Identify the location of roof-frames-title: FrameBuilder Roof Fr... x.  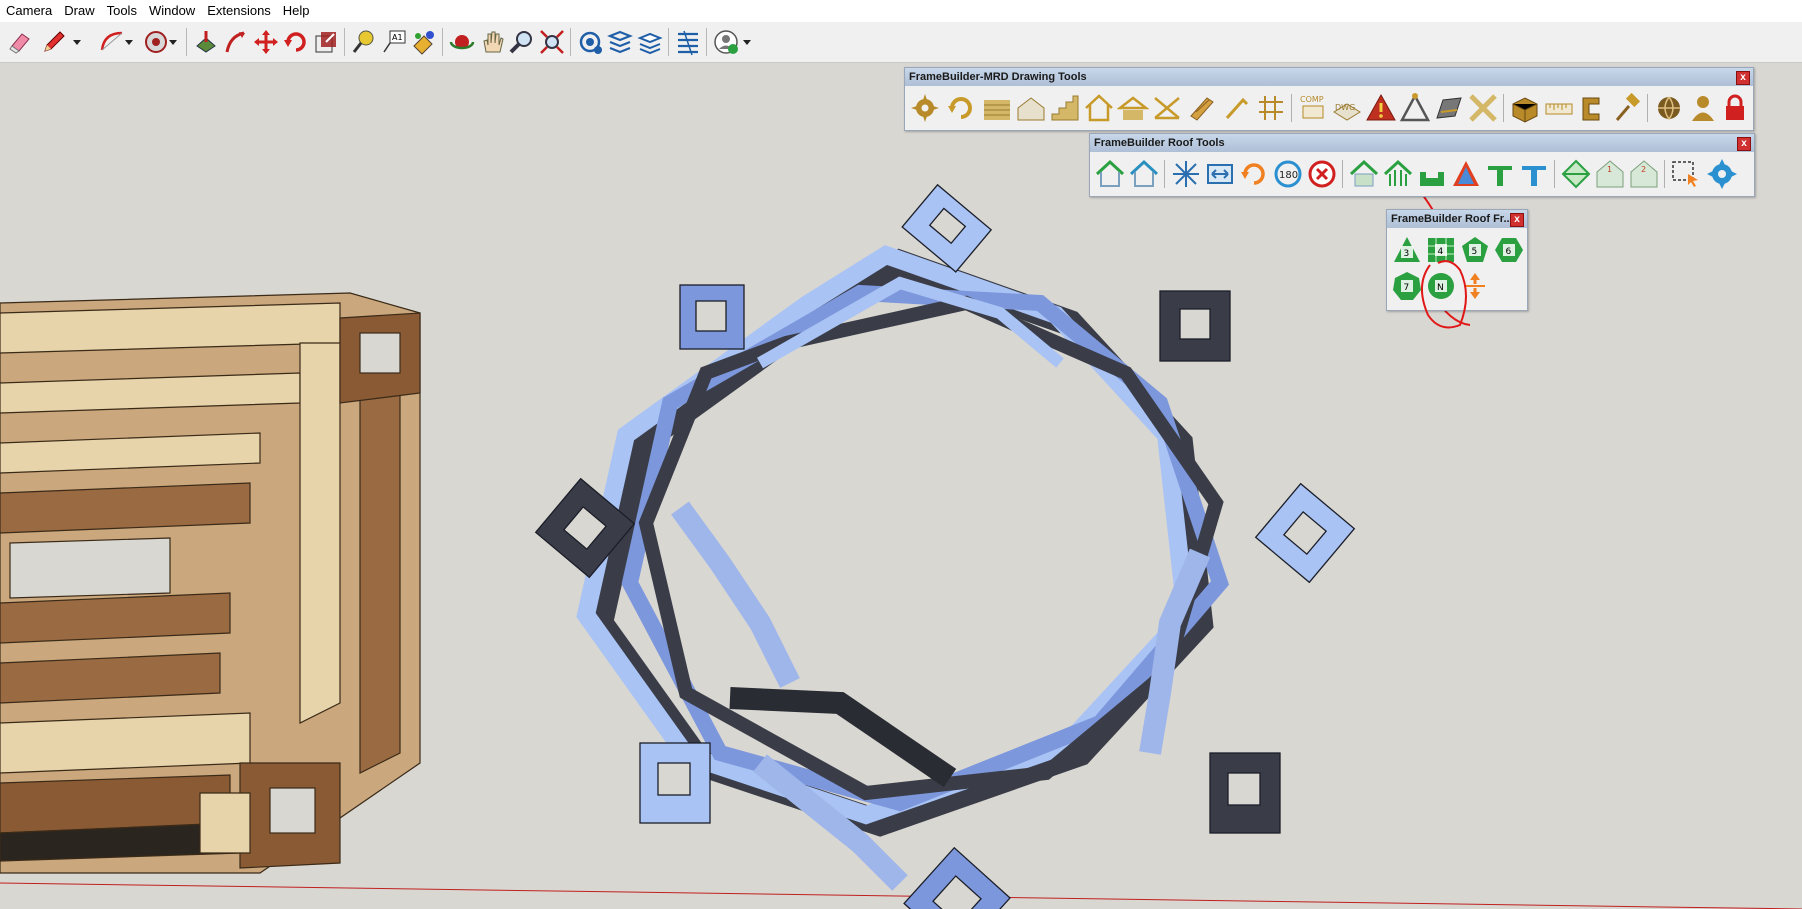
(1457, 219).